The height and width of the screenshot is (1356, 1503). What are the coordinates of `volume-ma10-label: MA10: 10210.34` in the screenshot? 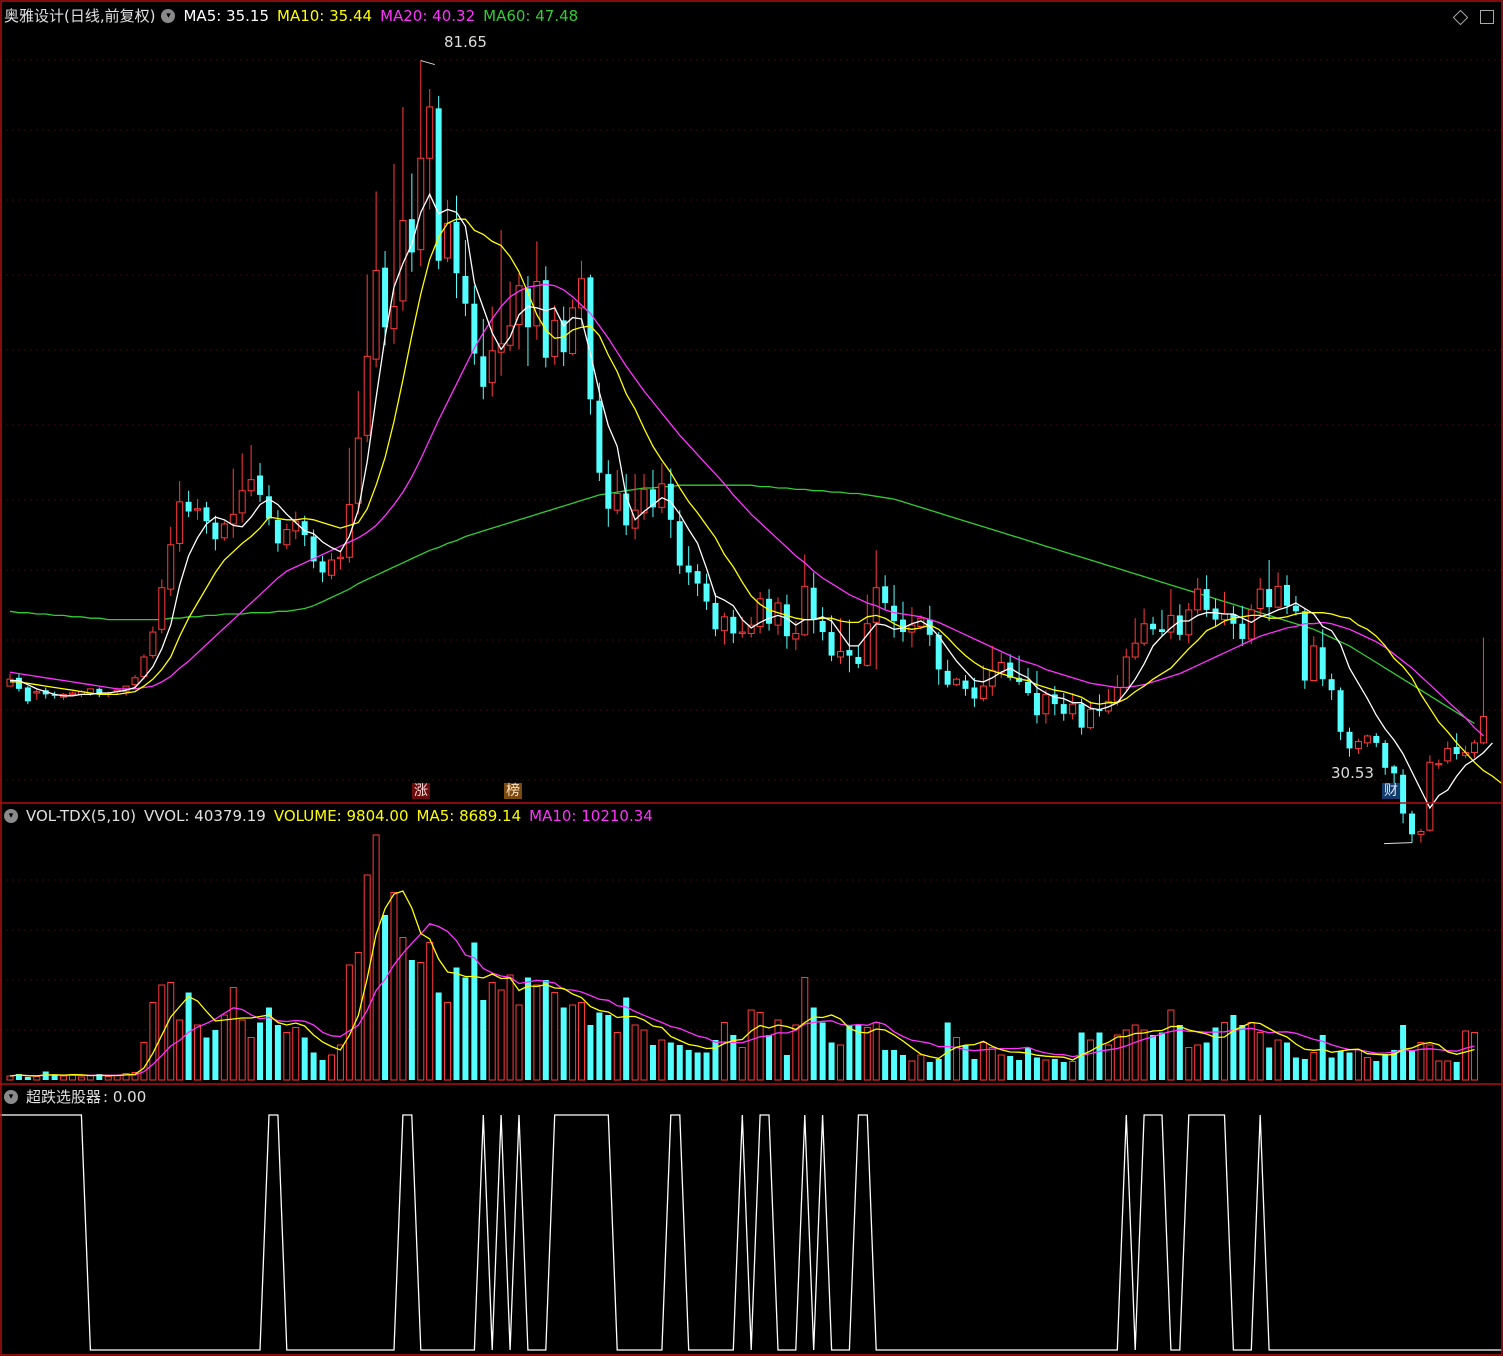 It's located at (591, 816).